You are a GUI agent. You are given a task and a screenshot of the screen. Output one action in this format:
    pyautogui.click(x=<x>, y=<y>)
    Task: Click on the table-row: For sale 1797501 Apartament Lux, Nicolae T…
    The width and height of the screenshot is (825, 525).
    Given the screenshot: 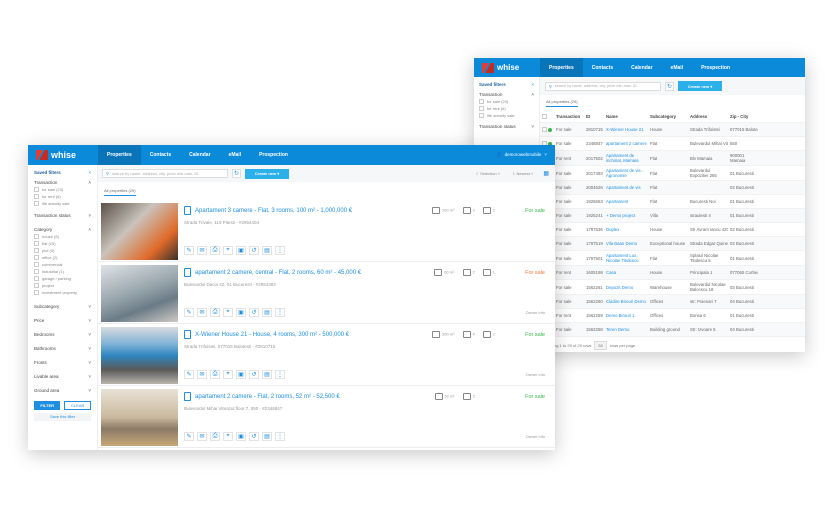 What is the action you would take?
    pyautogui.click(x=672, y=258)
    